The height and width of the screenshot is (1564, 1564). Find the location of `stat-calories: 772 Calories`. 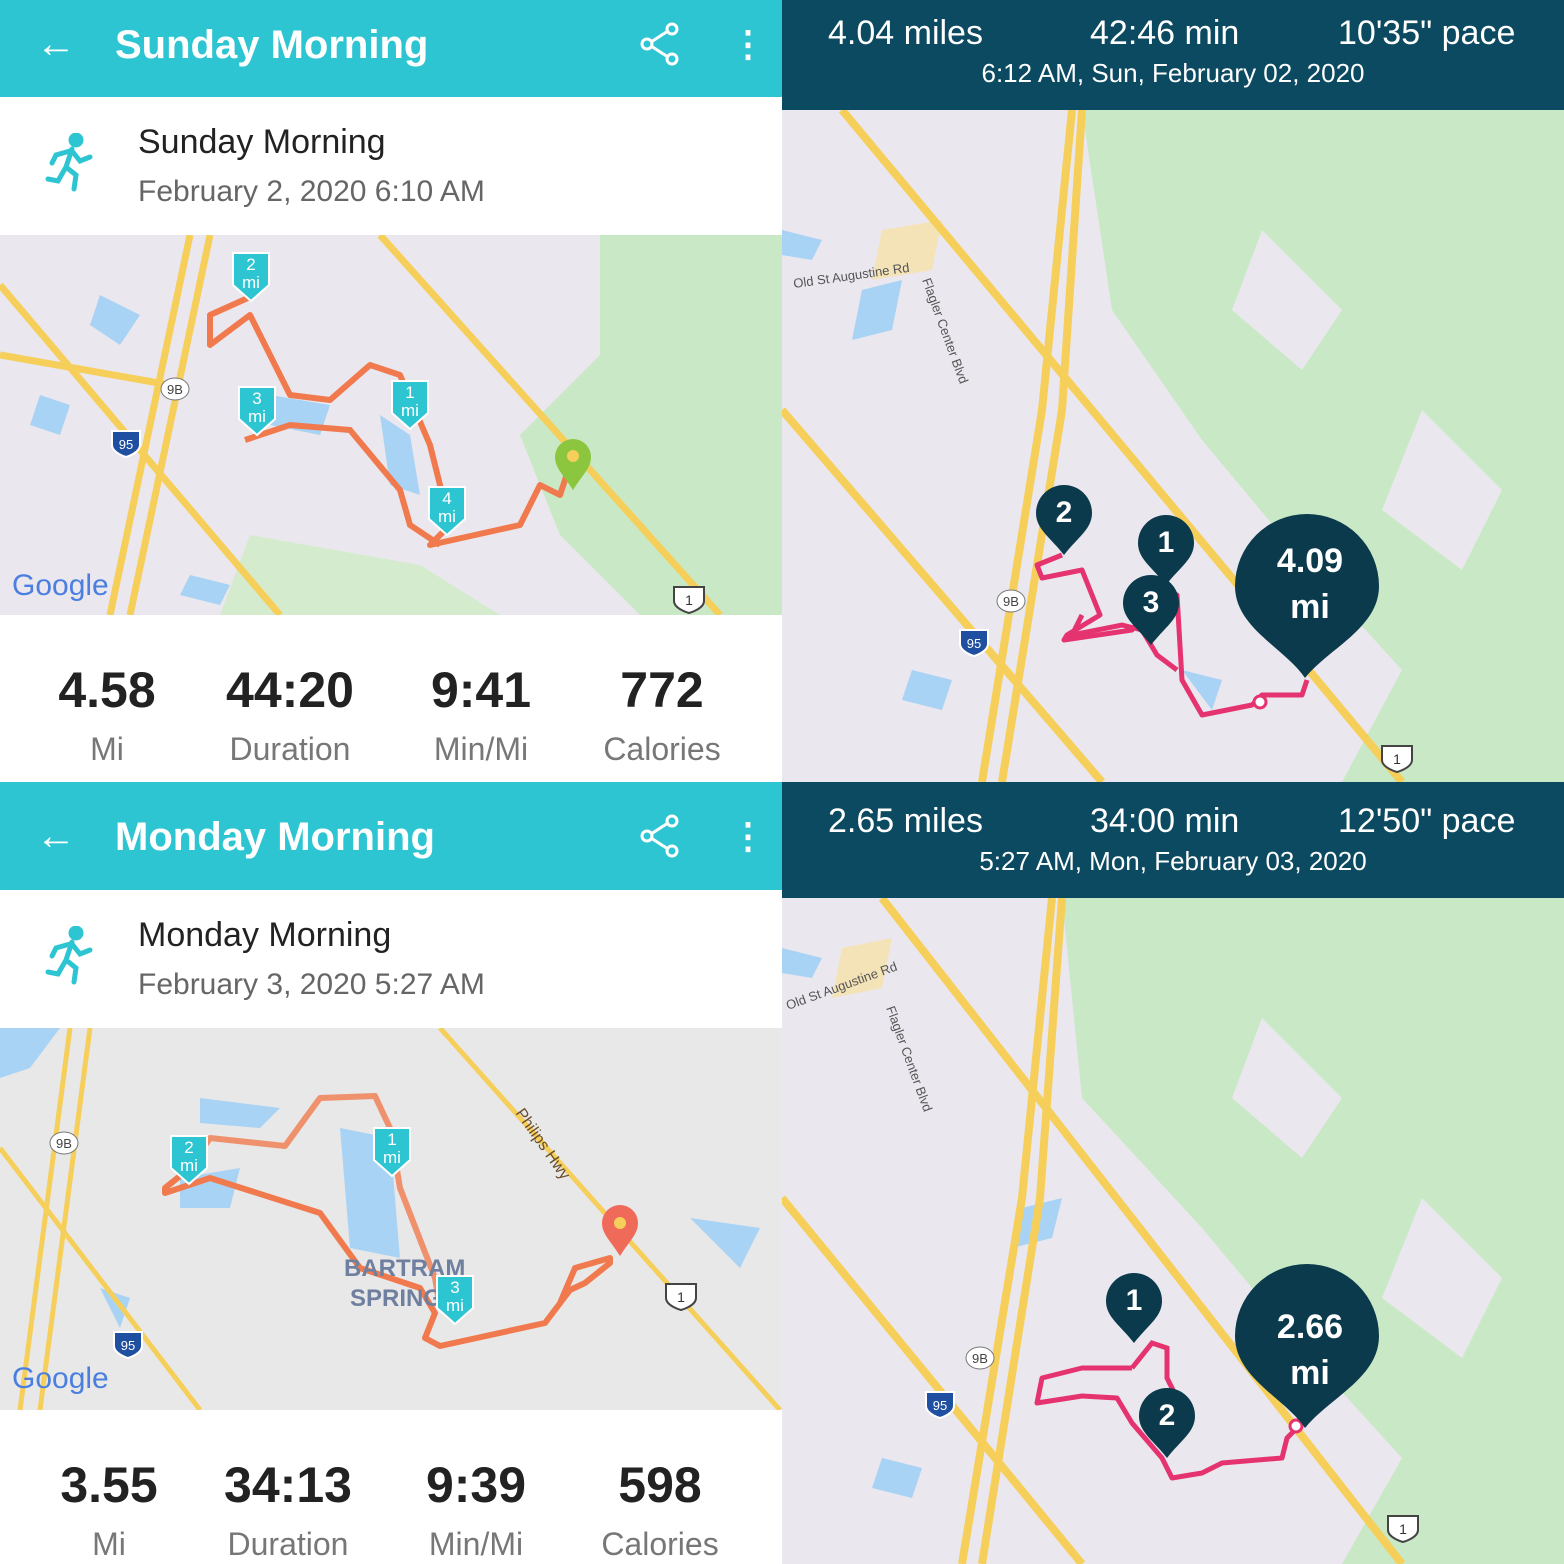

stat-calories: 772 Calories is located at coordinates (662, 714).